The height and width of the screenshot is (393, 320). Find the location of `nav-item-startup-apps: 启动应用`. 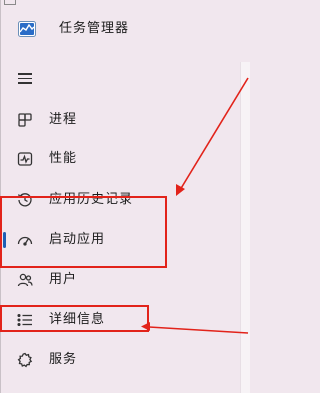

nav-item-startup-apps: 启动应用 is located at coordinates (120, 240).